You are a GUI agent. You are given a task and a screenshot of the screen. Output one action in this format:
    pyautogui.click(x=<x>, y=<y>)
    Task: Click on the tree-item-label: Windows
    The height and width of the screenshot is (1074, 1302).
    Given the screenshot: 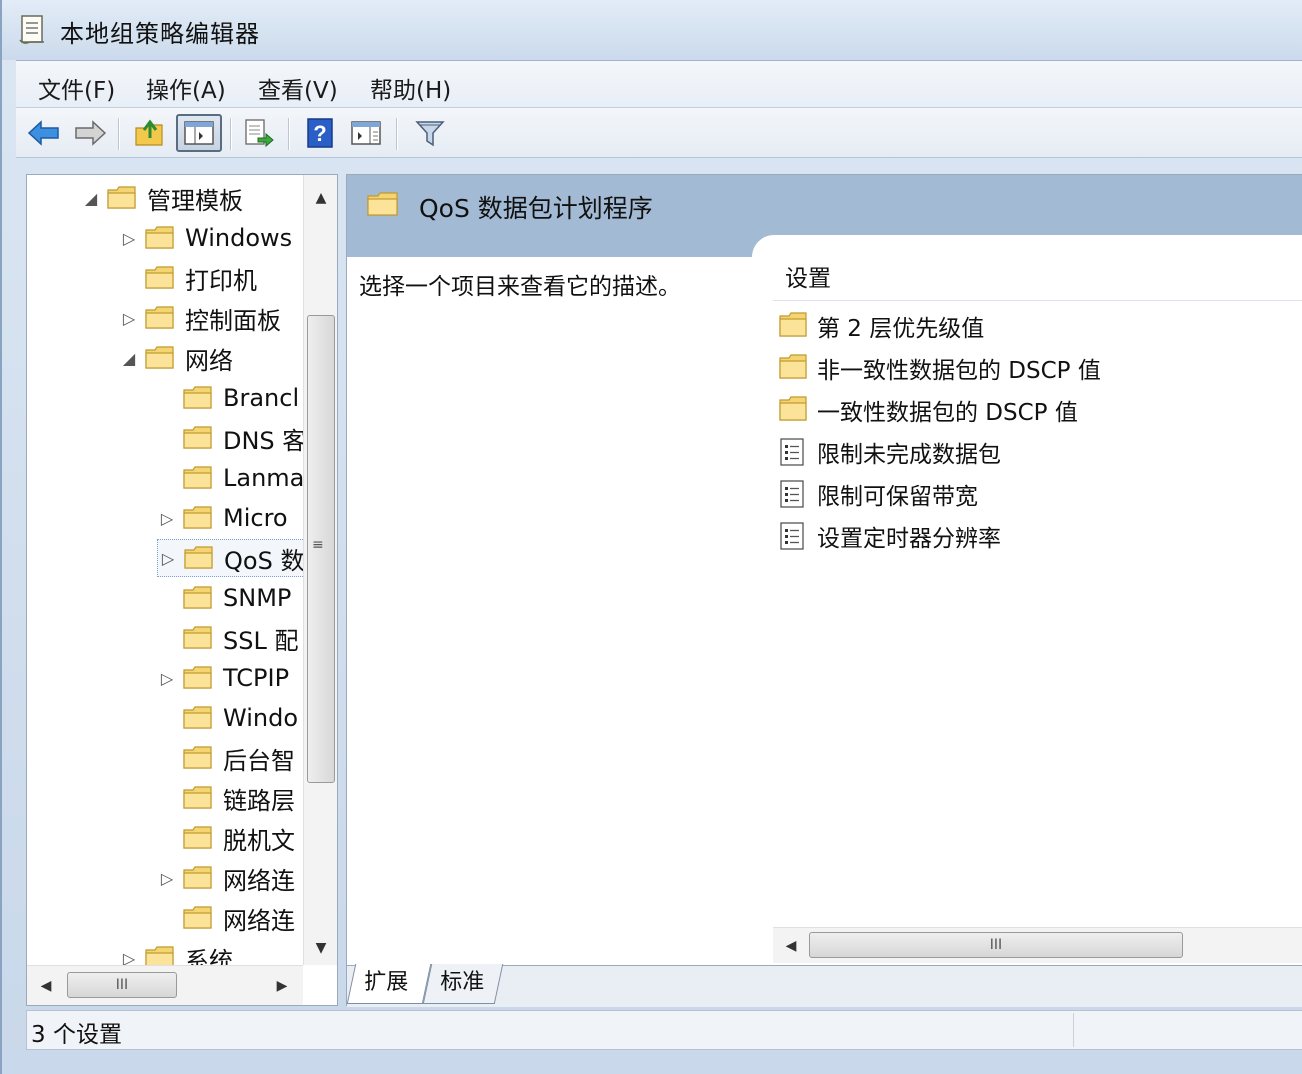 What is the action you would take?
    pyautogui.click(x=239, y=238)
    